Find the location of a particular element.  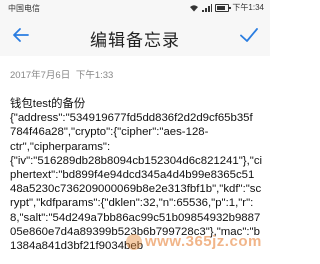

status-bar: 中国电信 下午1:34 is located at coordinates (135, 7).